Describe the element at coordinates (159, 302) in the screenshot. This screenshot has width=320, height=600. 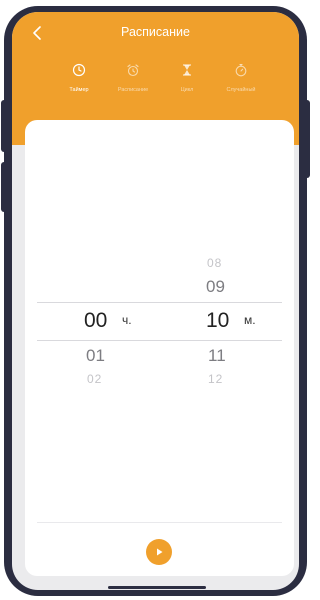
I see `selection-top-line` at that location.